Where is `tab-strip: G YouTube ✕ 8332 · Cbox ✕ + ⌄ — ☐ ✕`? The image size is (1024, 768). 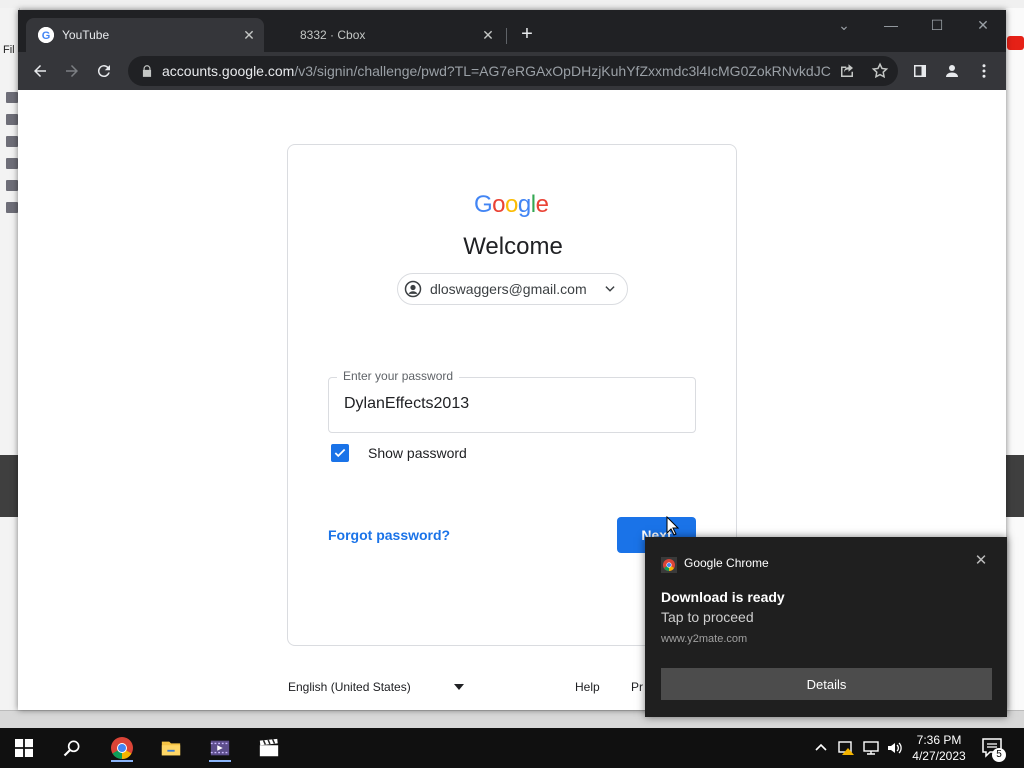 tab-strip: G YouTube ✕ 8332 · Cbox ✕ + ⌄ — ☐ ✕ is located at coordinates (512, 31).